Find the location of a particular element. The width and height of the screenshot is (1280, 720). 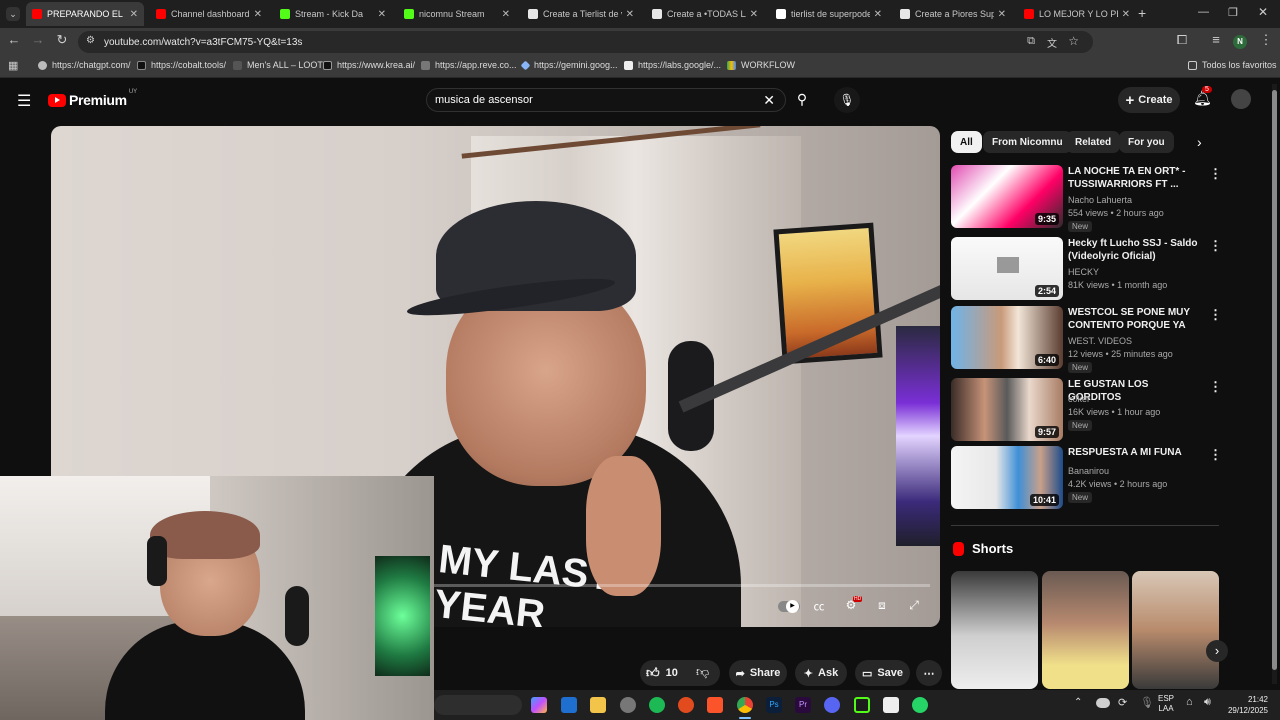

like-button: 👍︎ 10 is located at coordinates (662, 673).